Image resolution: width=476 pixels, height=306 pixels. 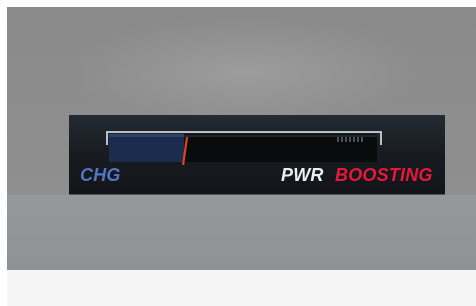 I want to click on power-label: PWR, so click(x=302, y=175).